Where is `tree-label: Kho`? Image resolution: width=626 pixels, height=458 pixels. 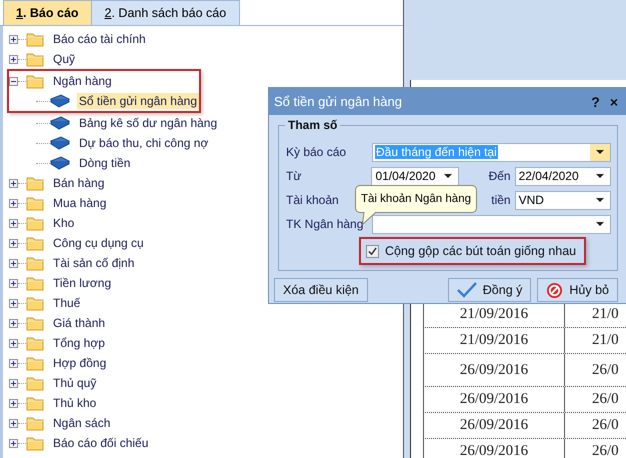
tree-label: Kho is located at coordinates (64, 223).